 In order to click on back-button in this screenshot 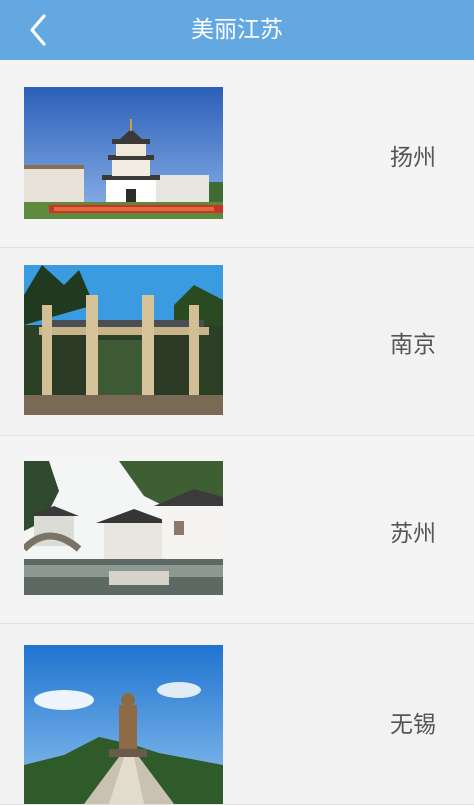, I will do `click(42, 30)`.